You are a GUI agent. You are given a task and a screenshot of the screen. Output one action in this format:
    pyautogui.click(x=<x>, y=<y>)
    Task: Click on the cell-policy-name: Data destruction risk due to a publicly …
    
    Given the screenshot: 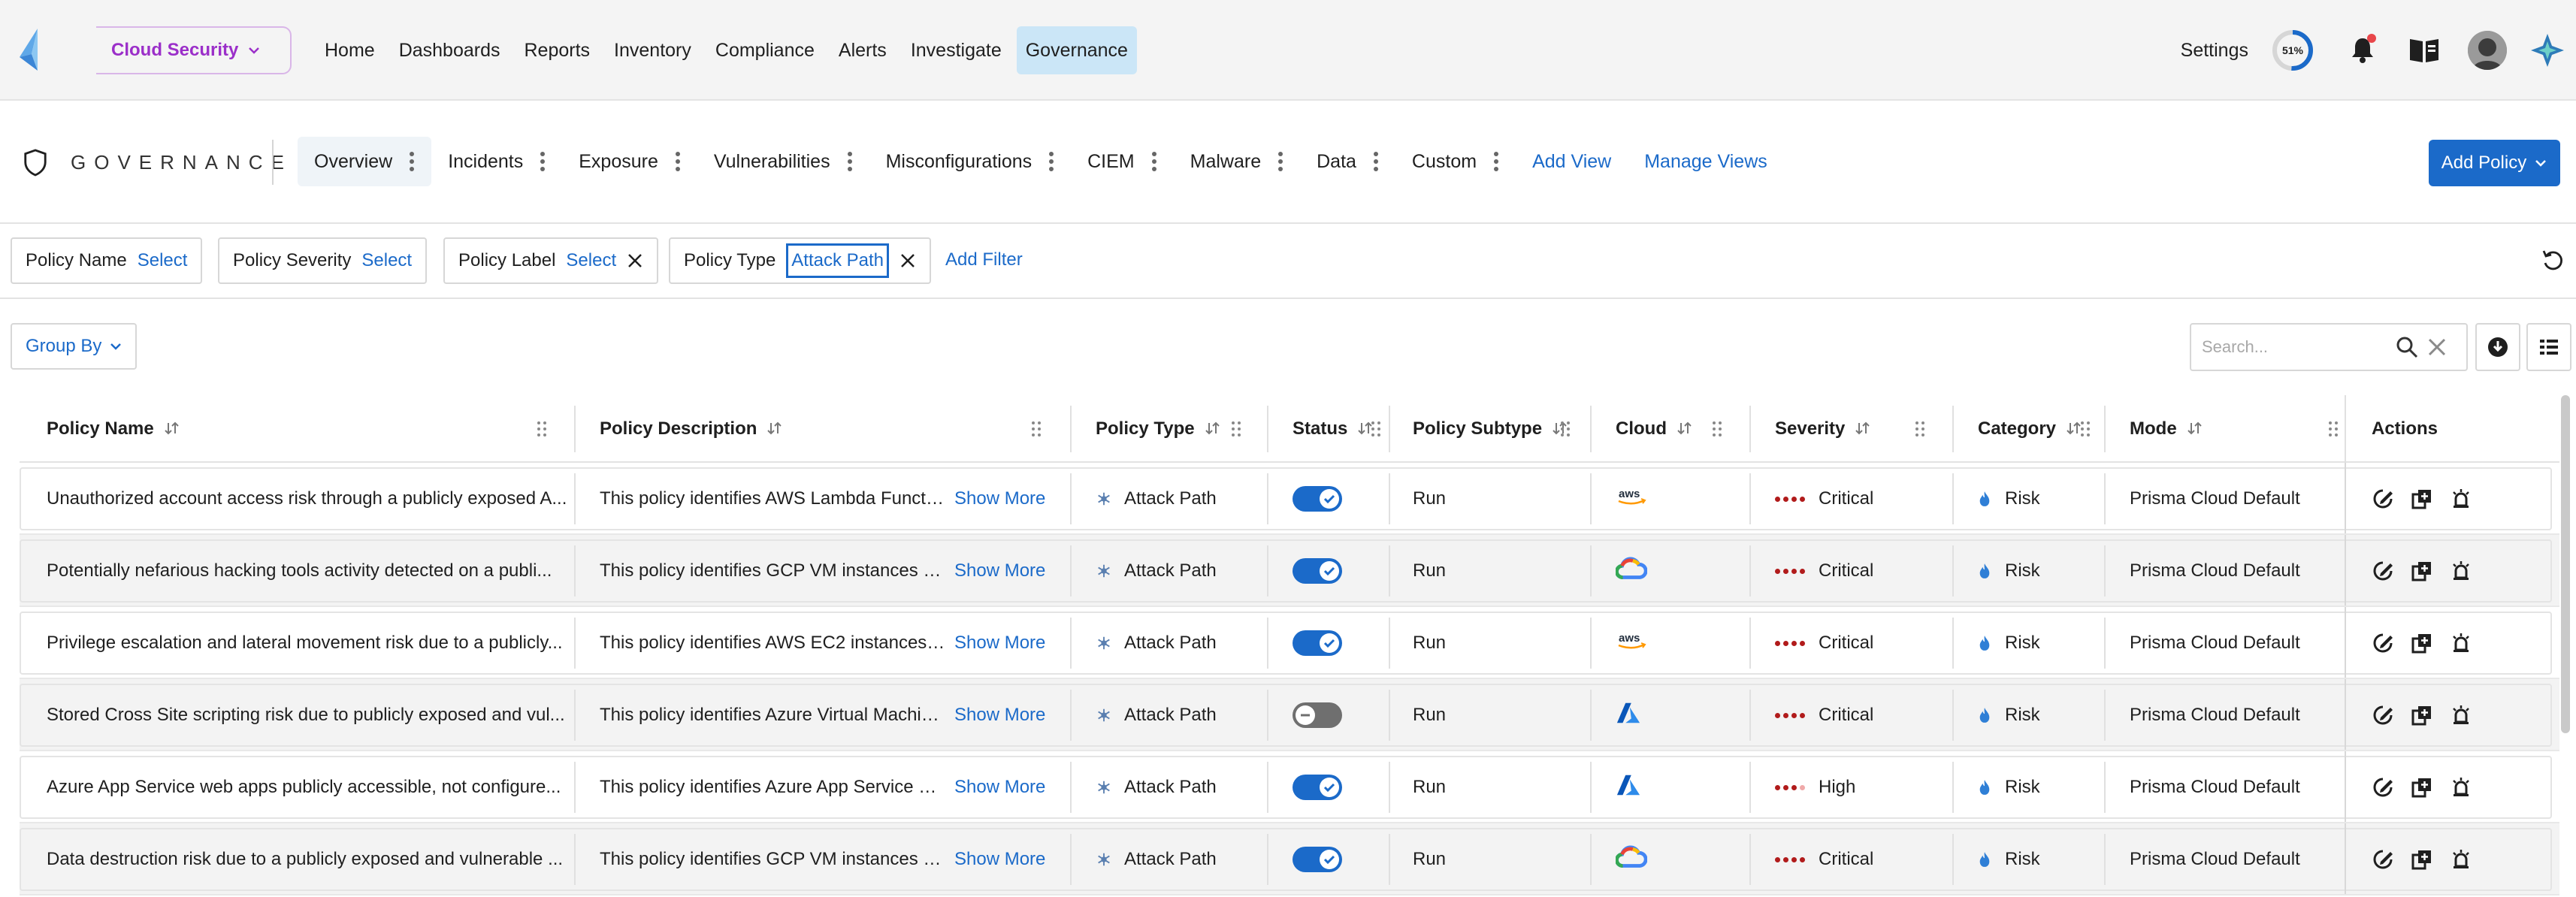 What is the action you would take?
    pyautogui.click(x=310, y=859)
    